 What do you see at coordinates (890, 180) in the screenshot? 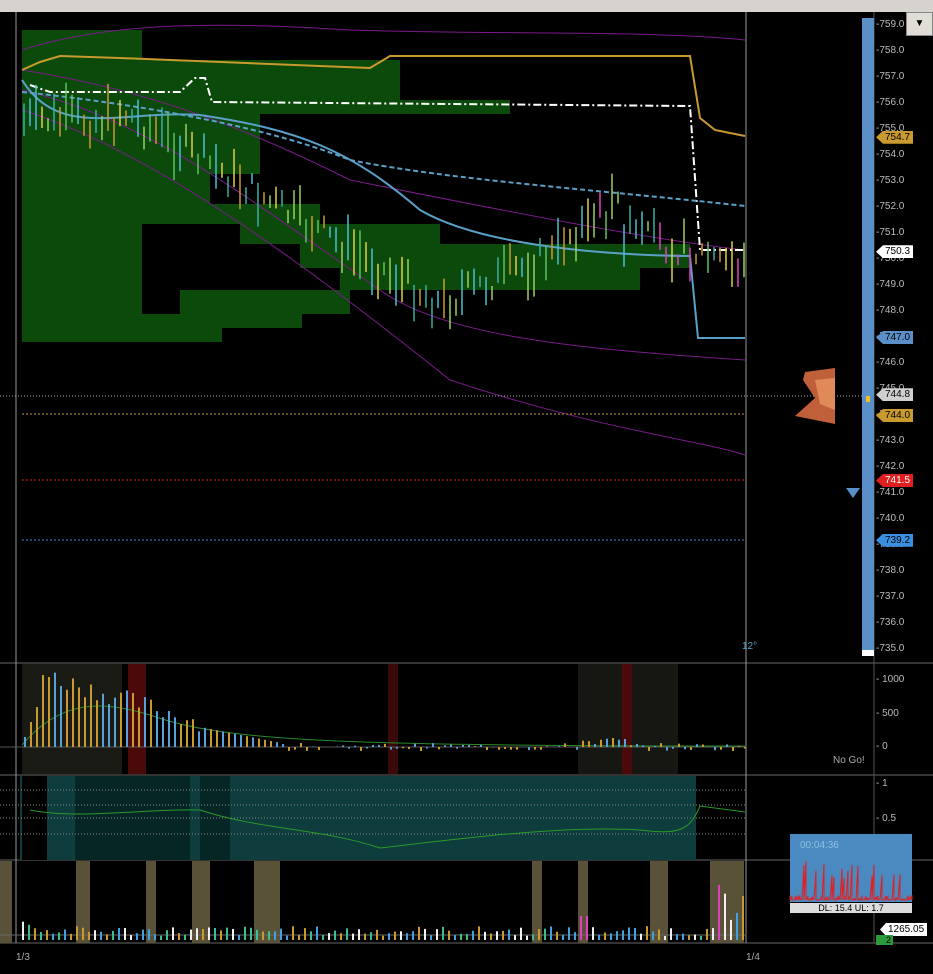
I see `price-tick: -753.0` at bounding box center [890, 180].